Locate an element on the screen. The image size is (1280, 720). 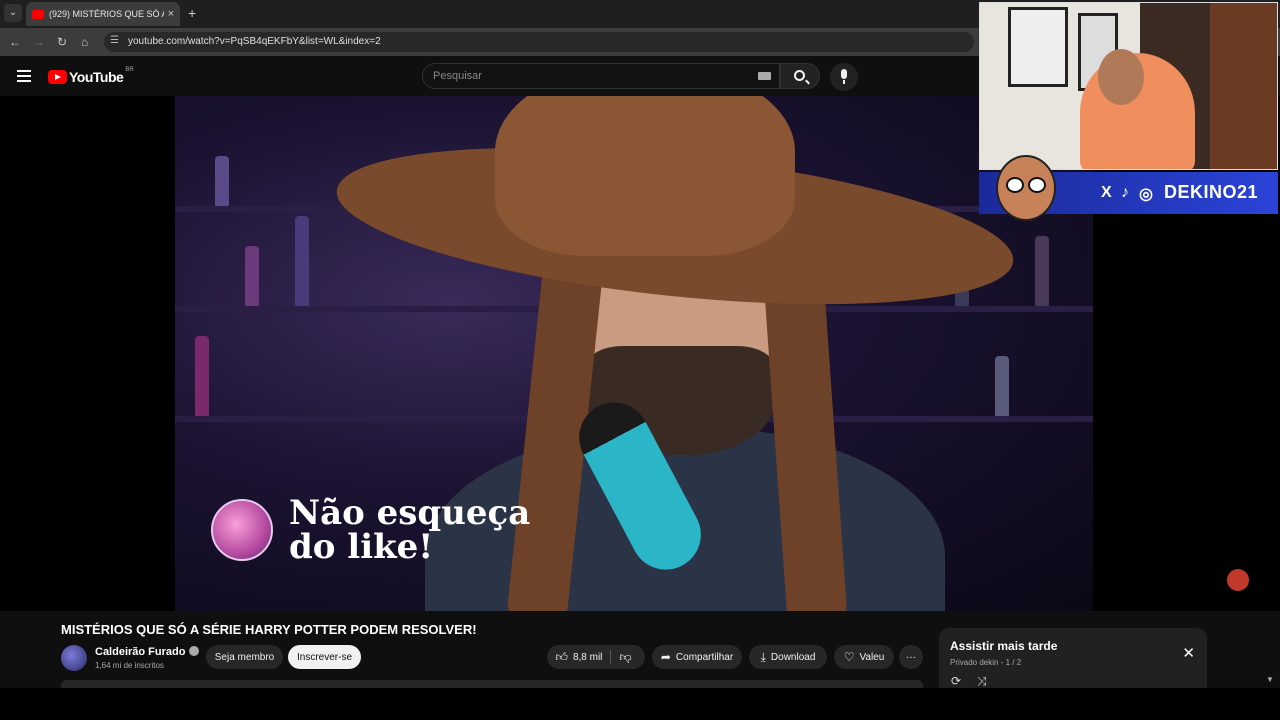
download-label: Download is located at coordinates (793, 657).